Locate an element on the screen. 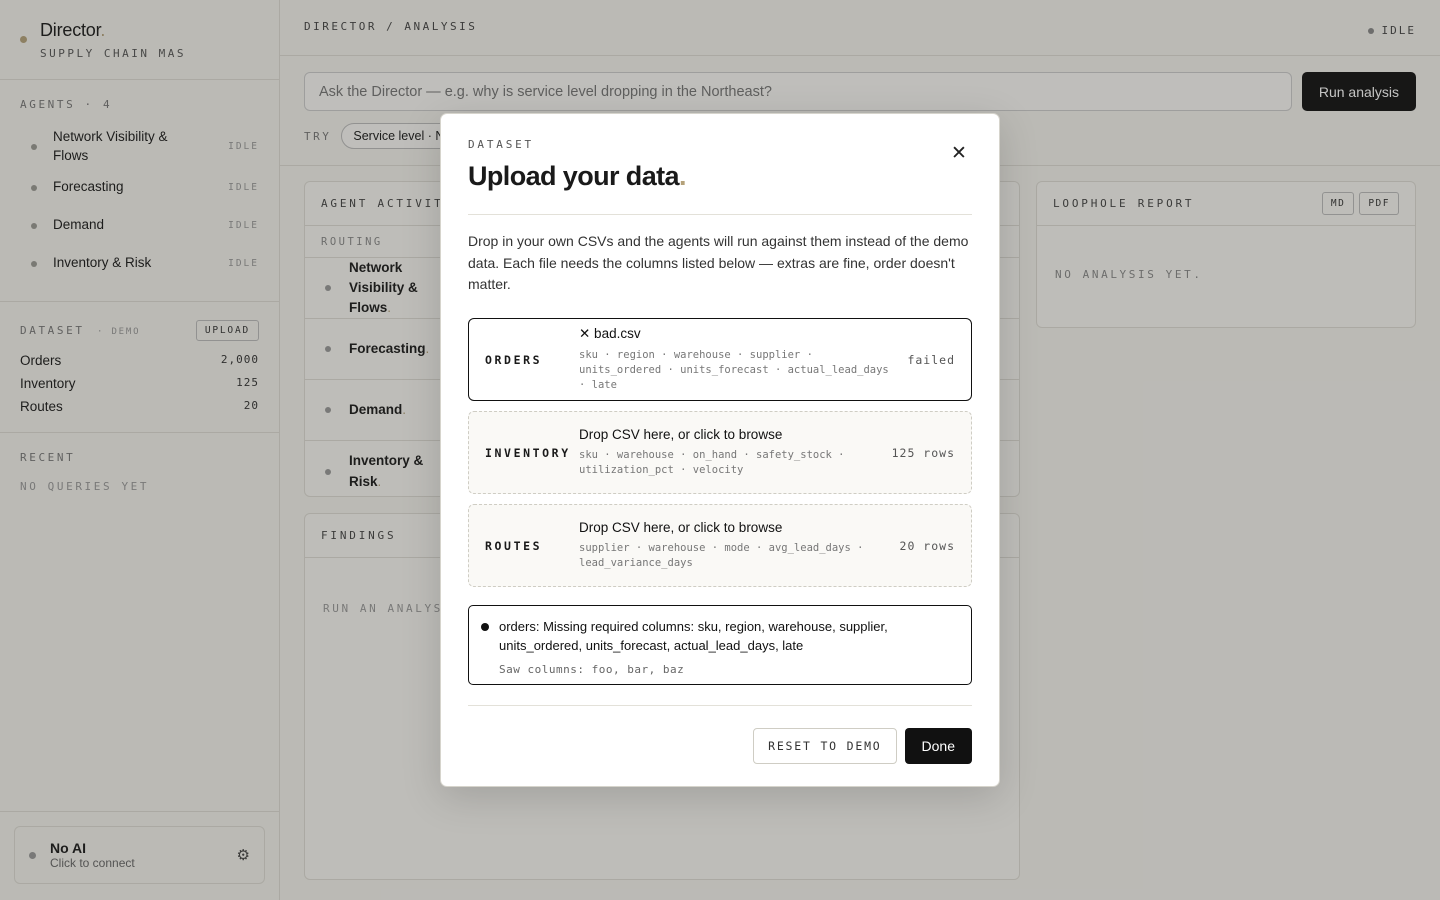 The height and width of the screenshot is (900, 1440). dropzone-state: 125 rows is located at coordinates (923, 452).